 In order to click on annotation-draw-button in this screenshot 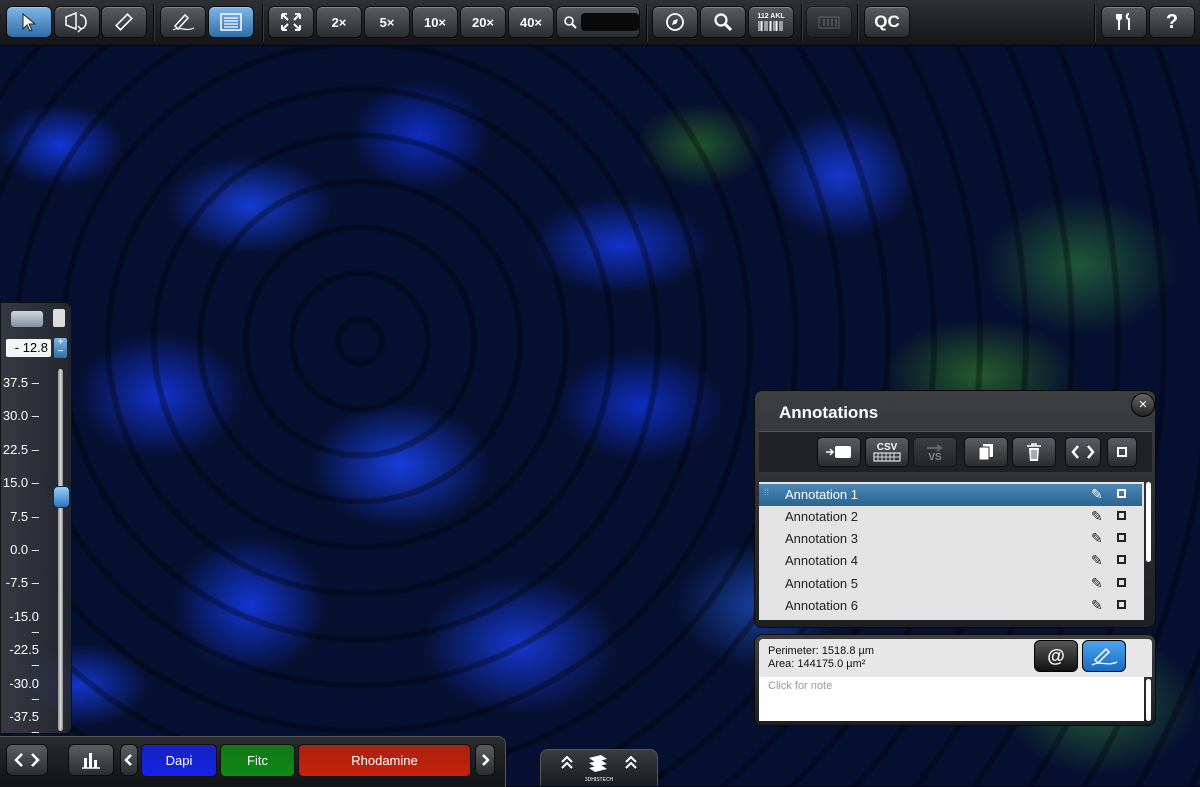, I will do `click(183, 22)`.